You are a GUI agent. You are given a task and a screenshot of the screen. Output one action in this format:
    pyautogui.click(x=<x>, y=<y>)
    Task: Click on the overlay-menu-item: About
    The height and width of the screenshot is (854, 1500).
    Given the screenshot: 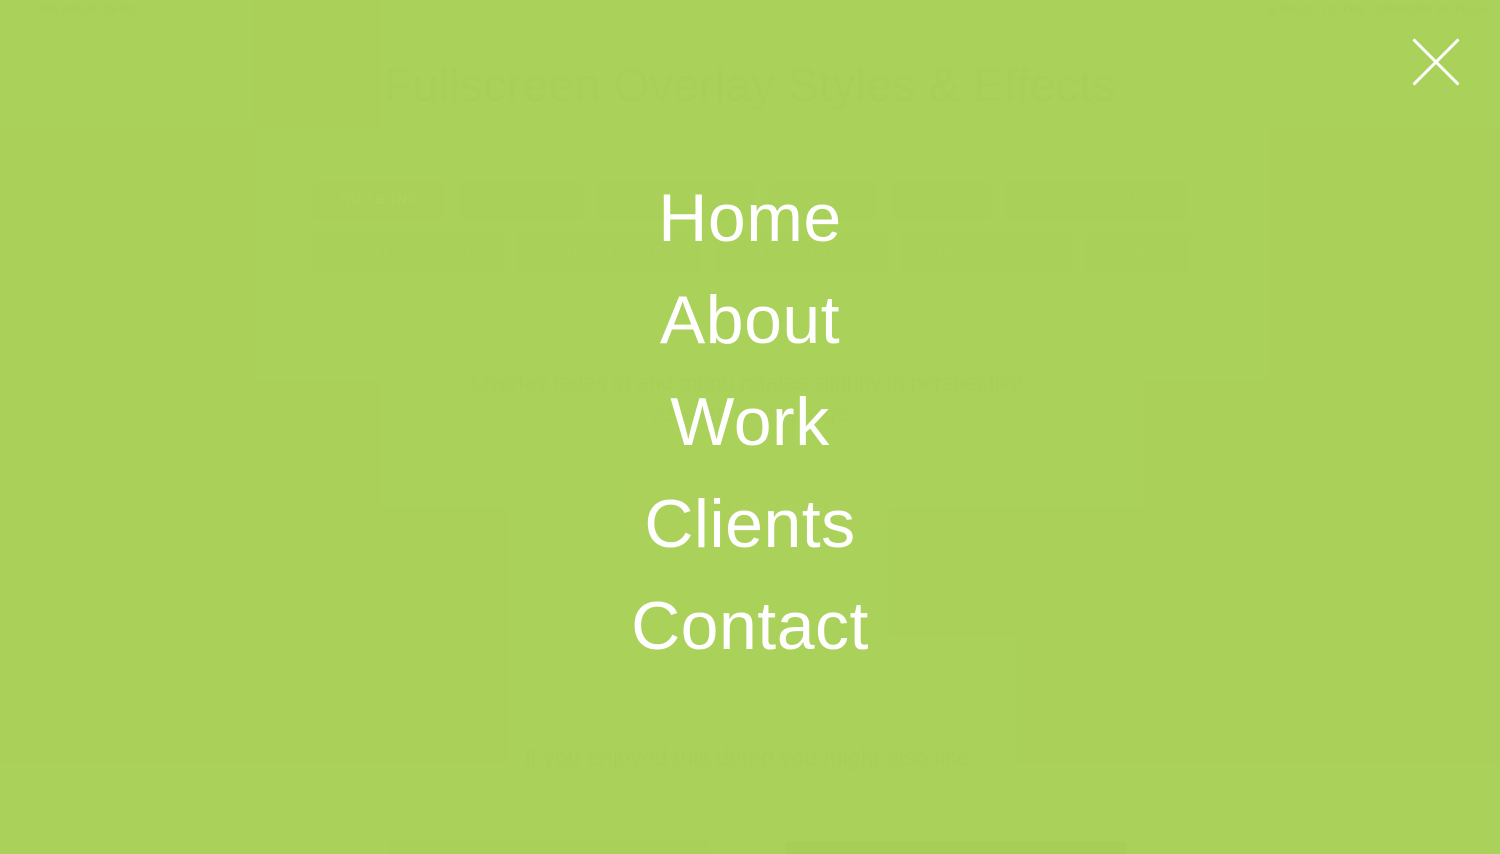 What is the action you would take?
    pyautogui.click(x=750, y=320)
    